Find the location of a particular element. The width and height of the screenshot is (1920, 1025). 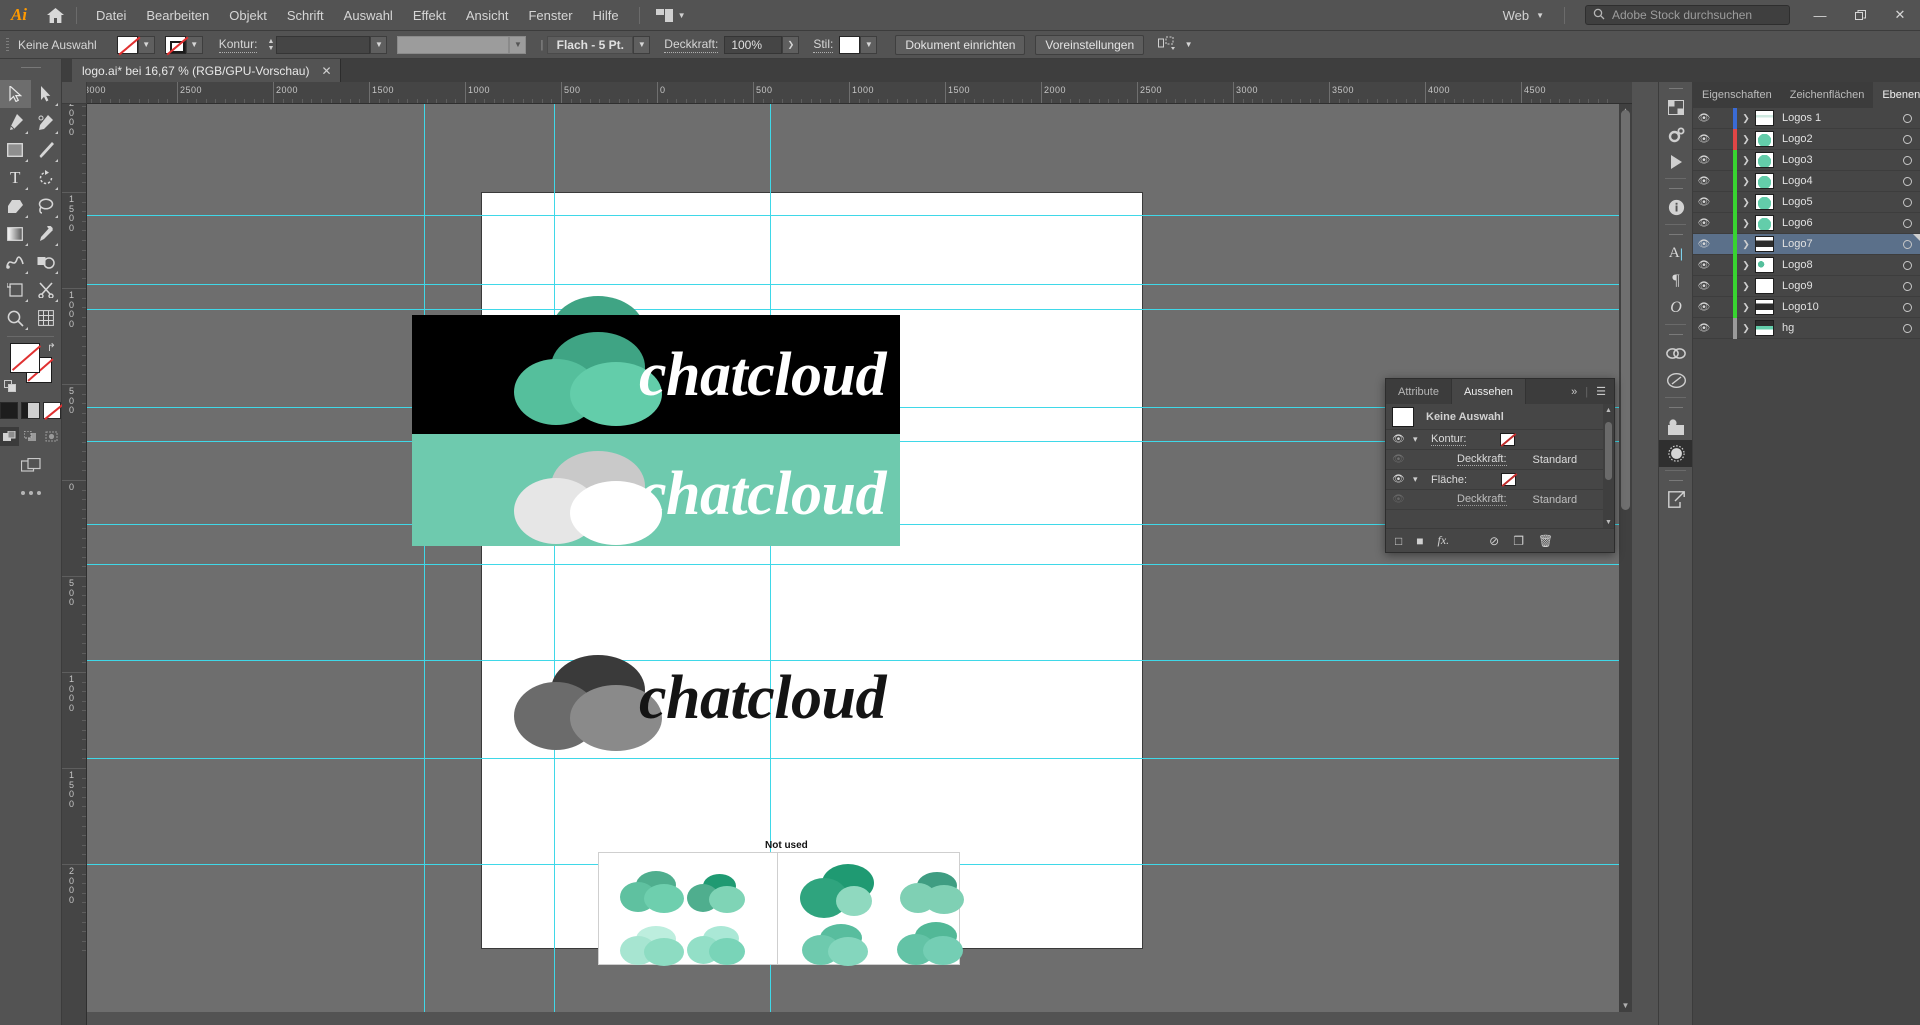

clear-appearance-icon: ⊘ is located at coordinates (1494, 541).